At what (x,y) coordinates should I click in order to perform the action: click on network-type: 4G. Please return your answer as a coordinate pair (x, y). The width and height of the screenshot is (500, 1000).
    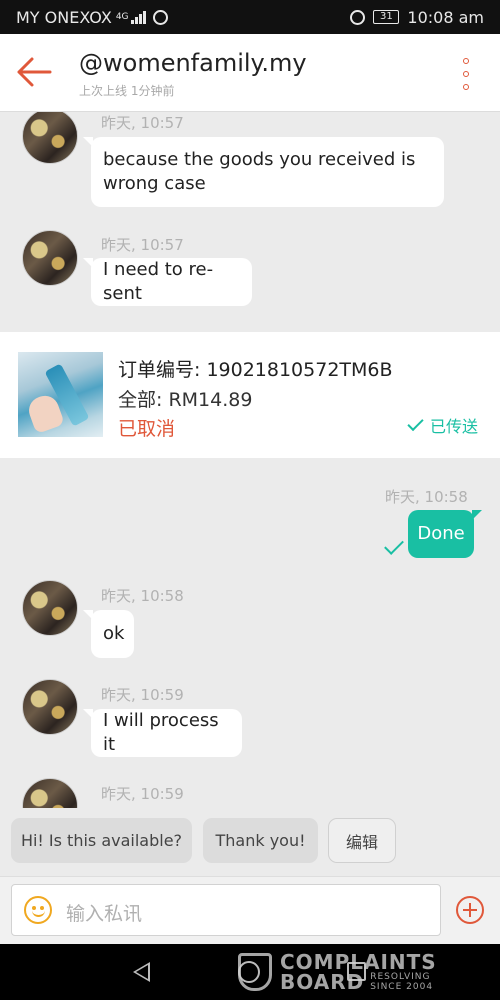
    Looking at the image, I should click on (122, 16).